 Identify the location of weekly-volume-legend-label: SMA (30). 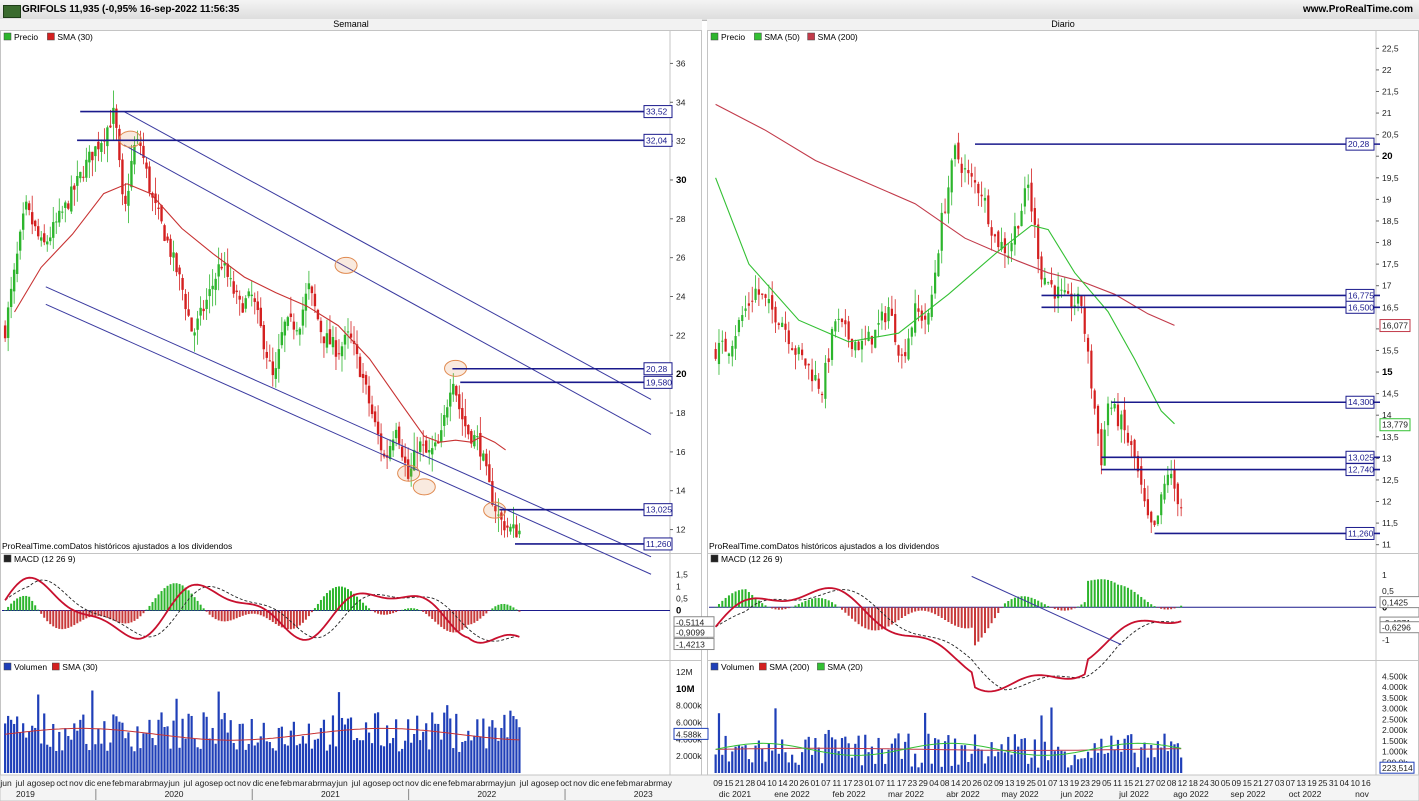
(80, 667).